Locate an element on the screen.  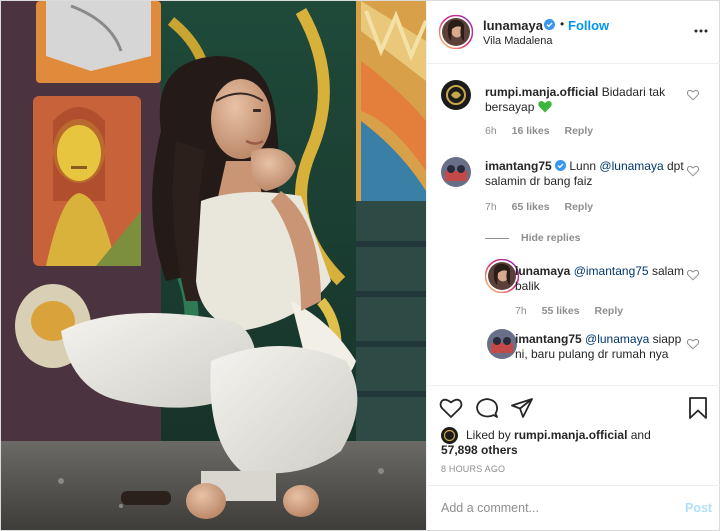
reply-mention: @lunamaya is located at coordinates (617, 339).